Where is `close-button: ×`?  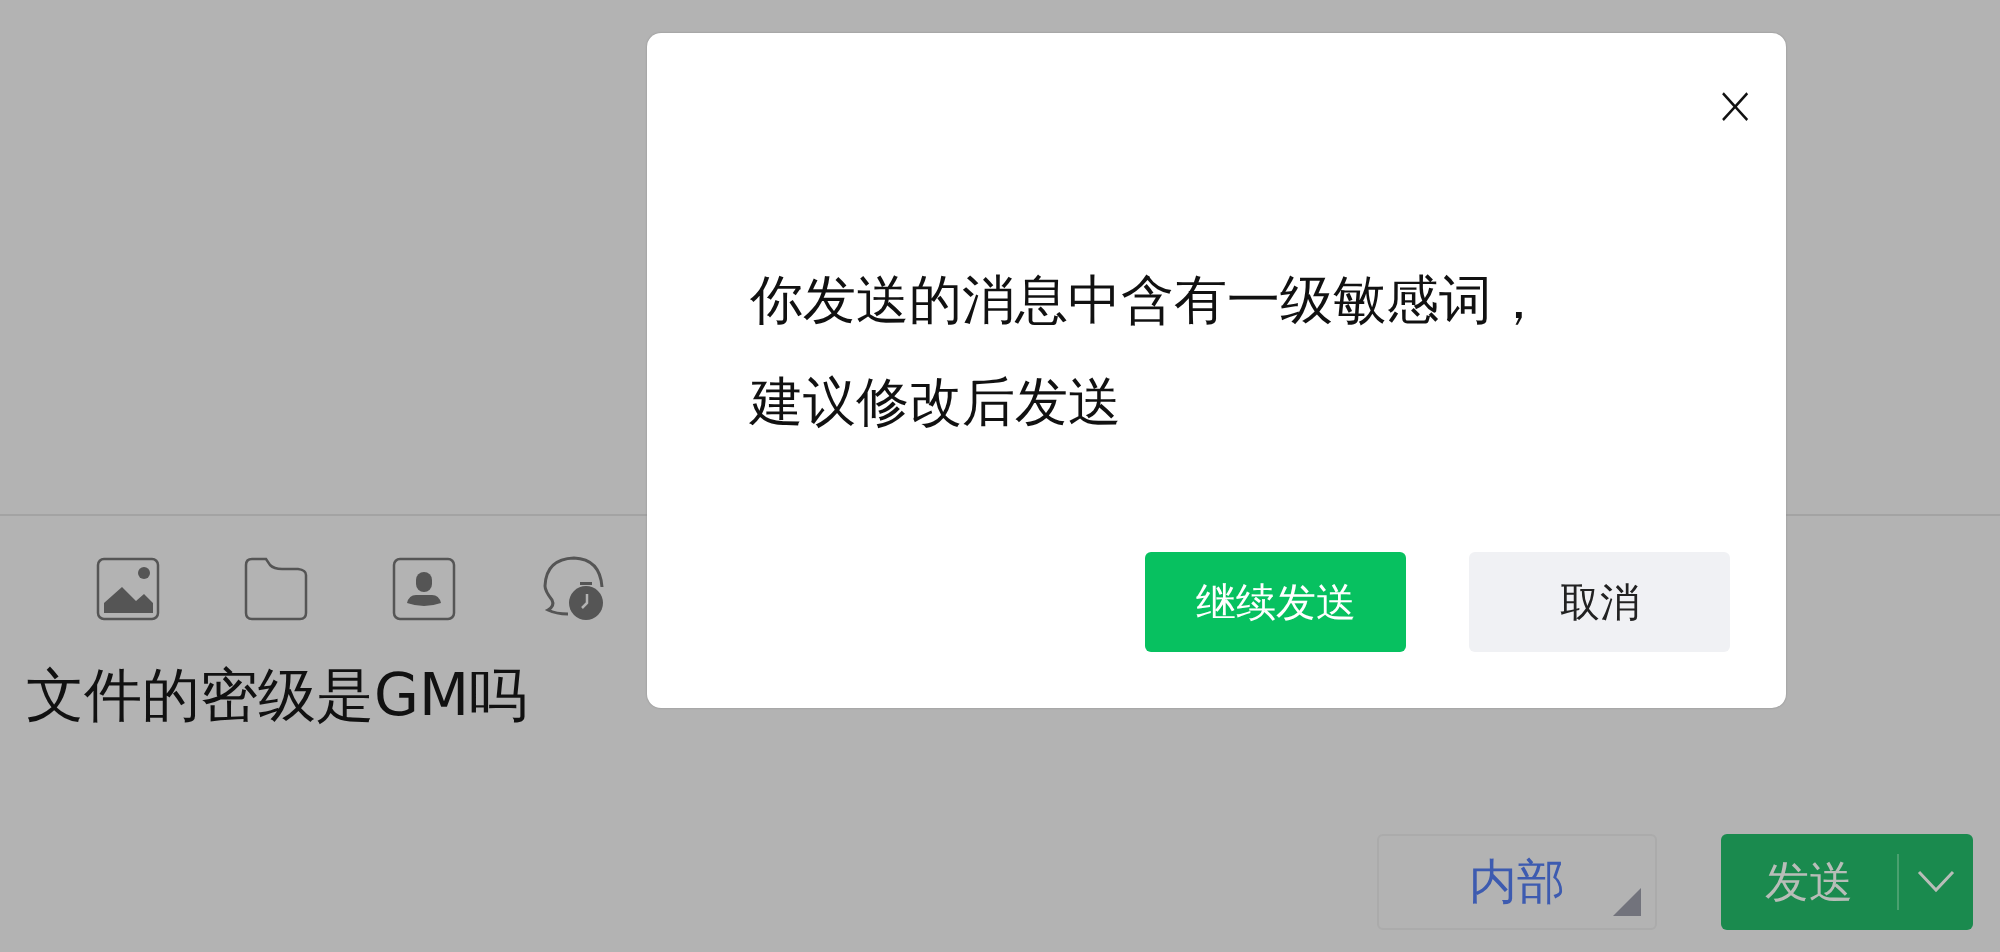 close-button: × is located at coordinates (1732, 105).